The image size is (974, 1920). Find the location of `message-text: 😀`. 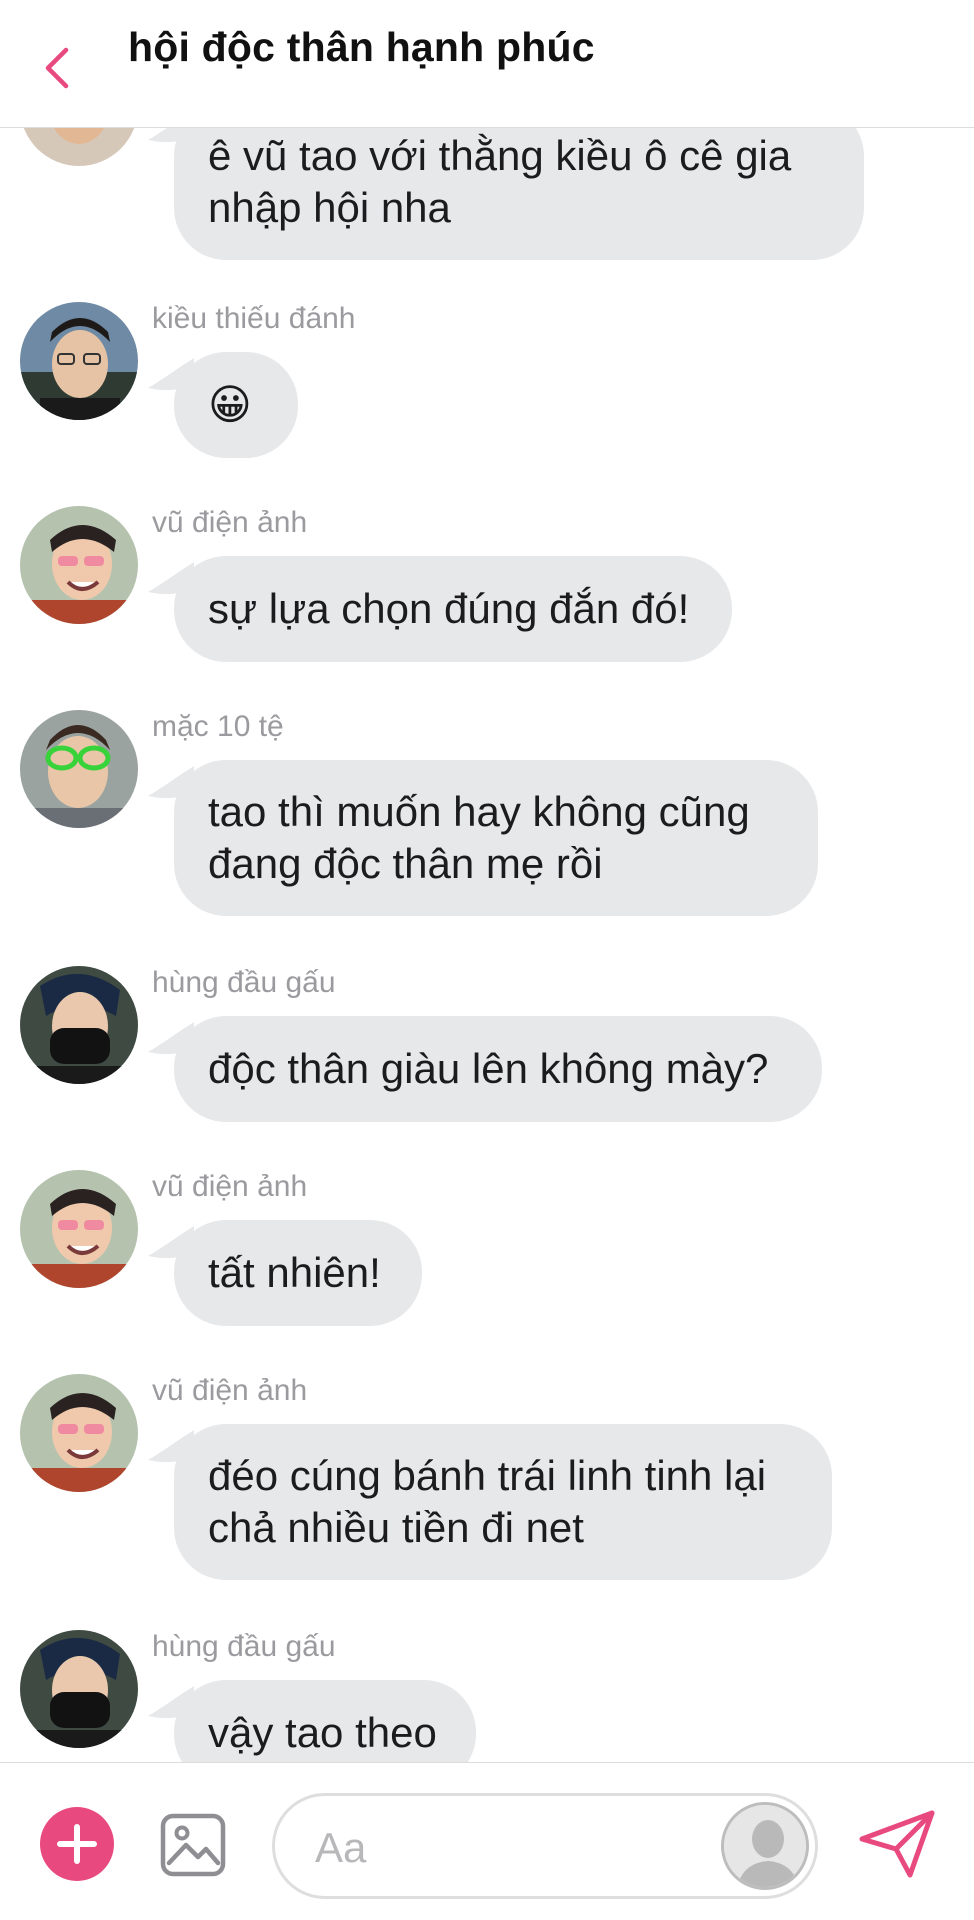

message-text: 😀 is located at coordinates (230, 404).